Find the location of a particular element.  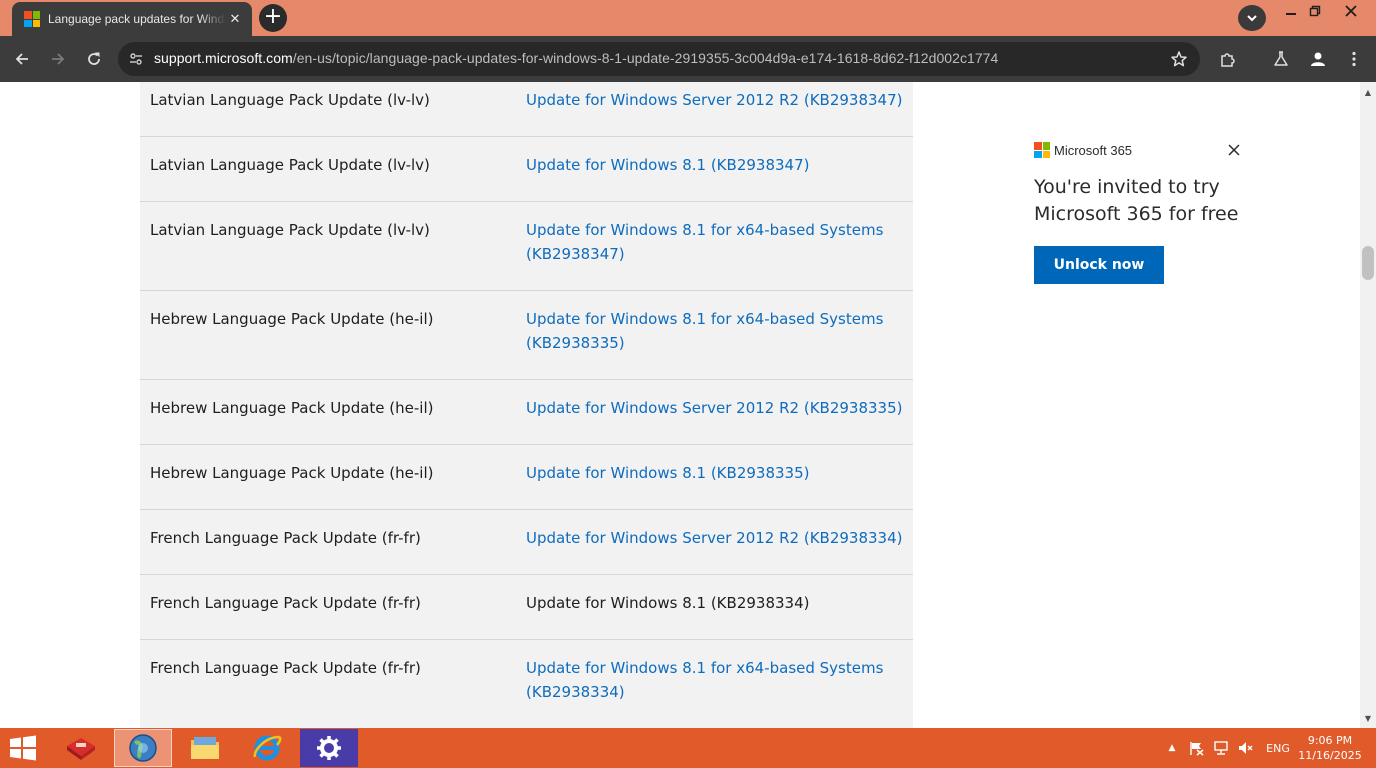

forward-button is located at coordinates (58, 59).